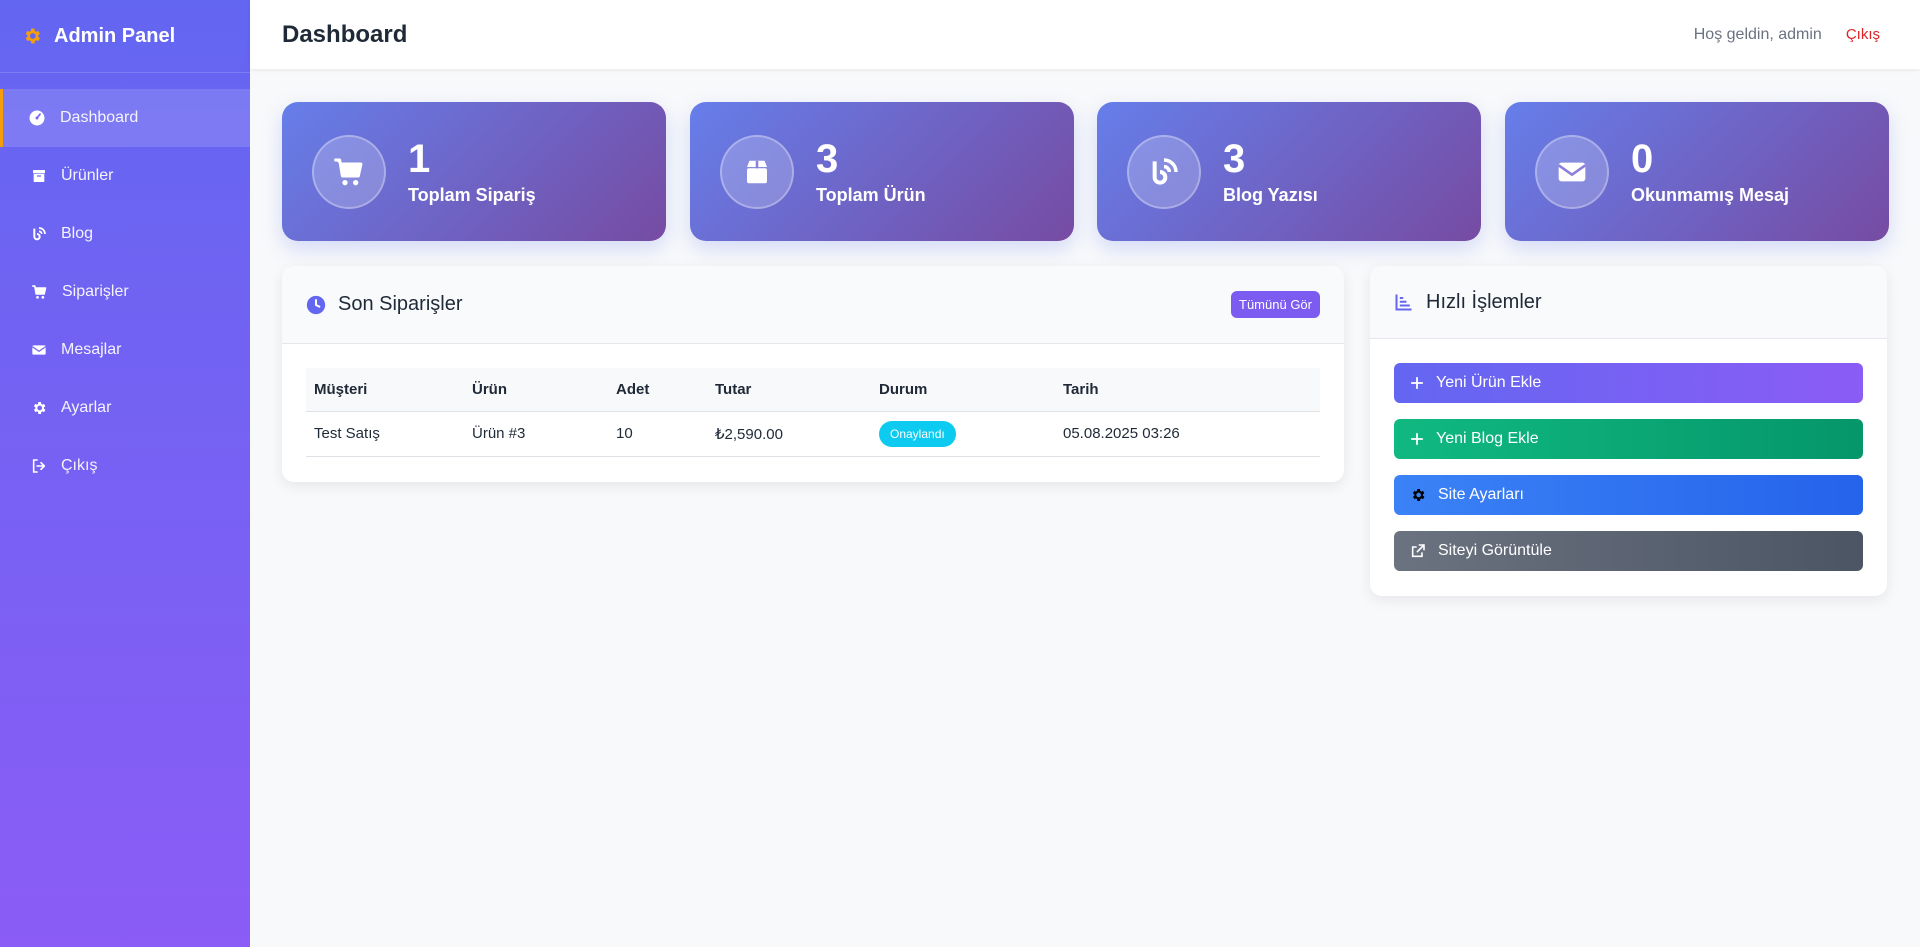 The height and width of the screenshot is (947, 1920). I want to click on sidebar-item-dashboard: Dashboard, so click(125, 118).